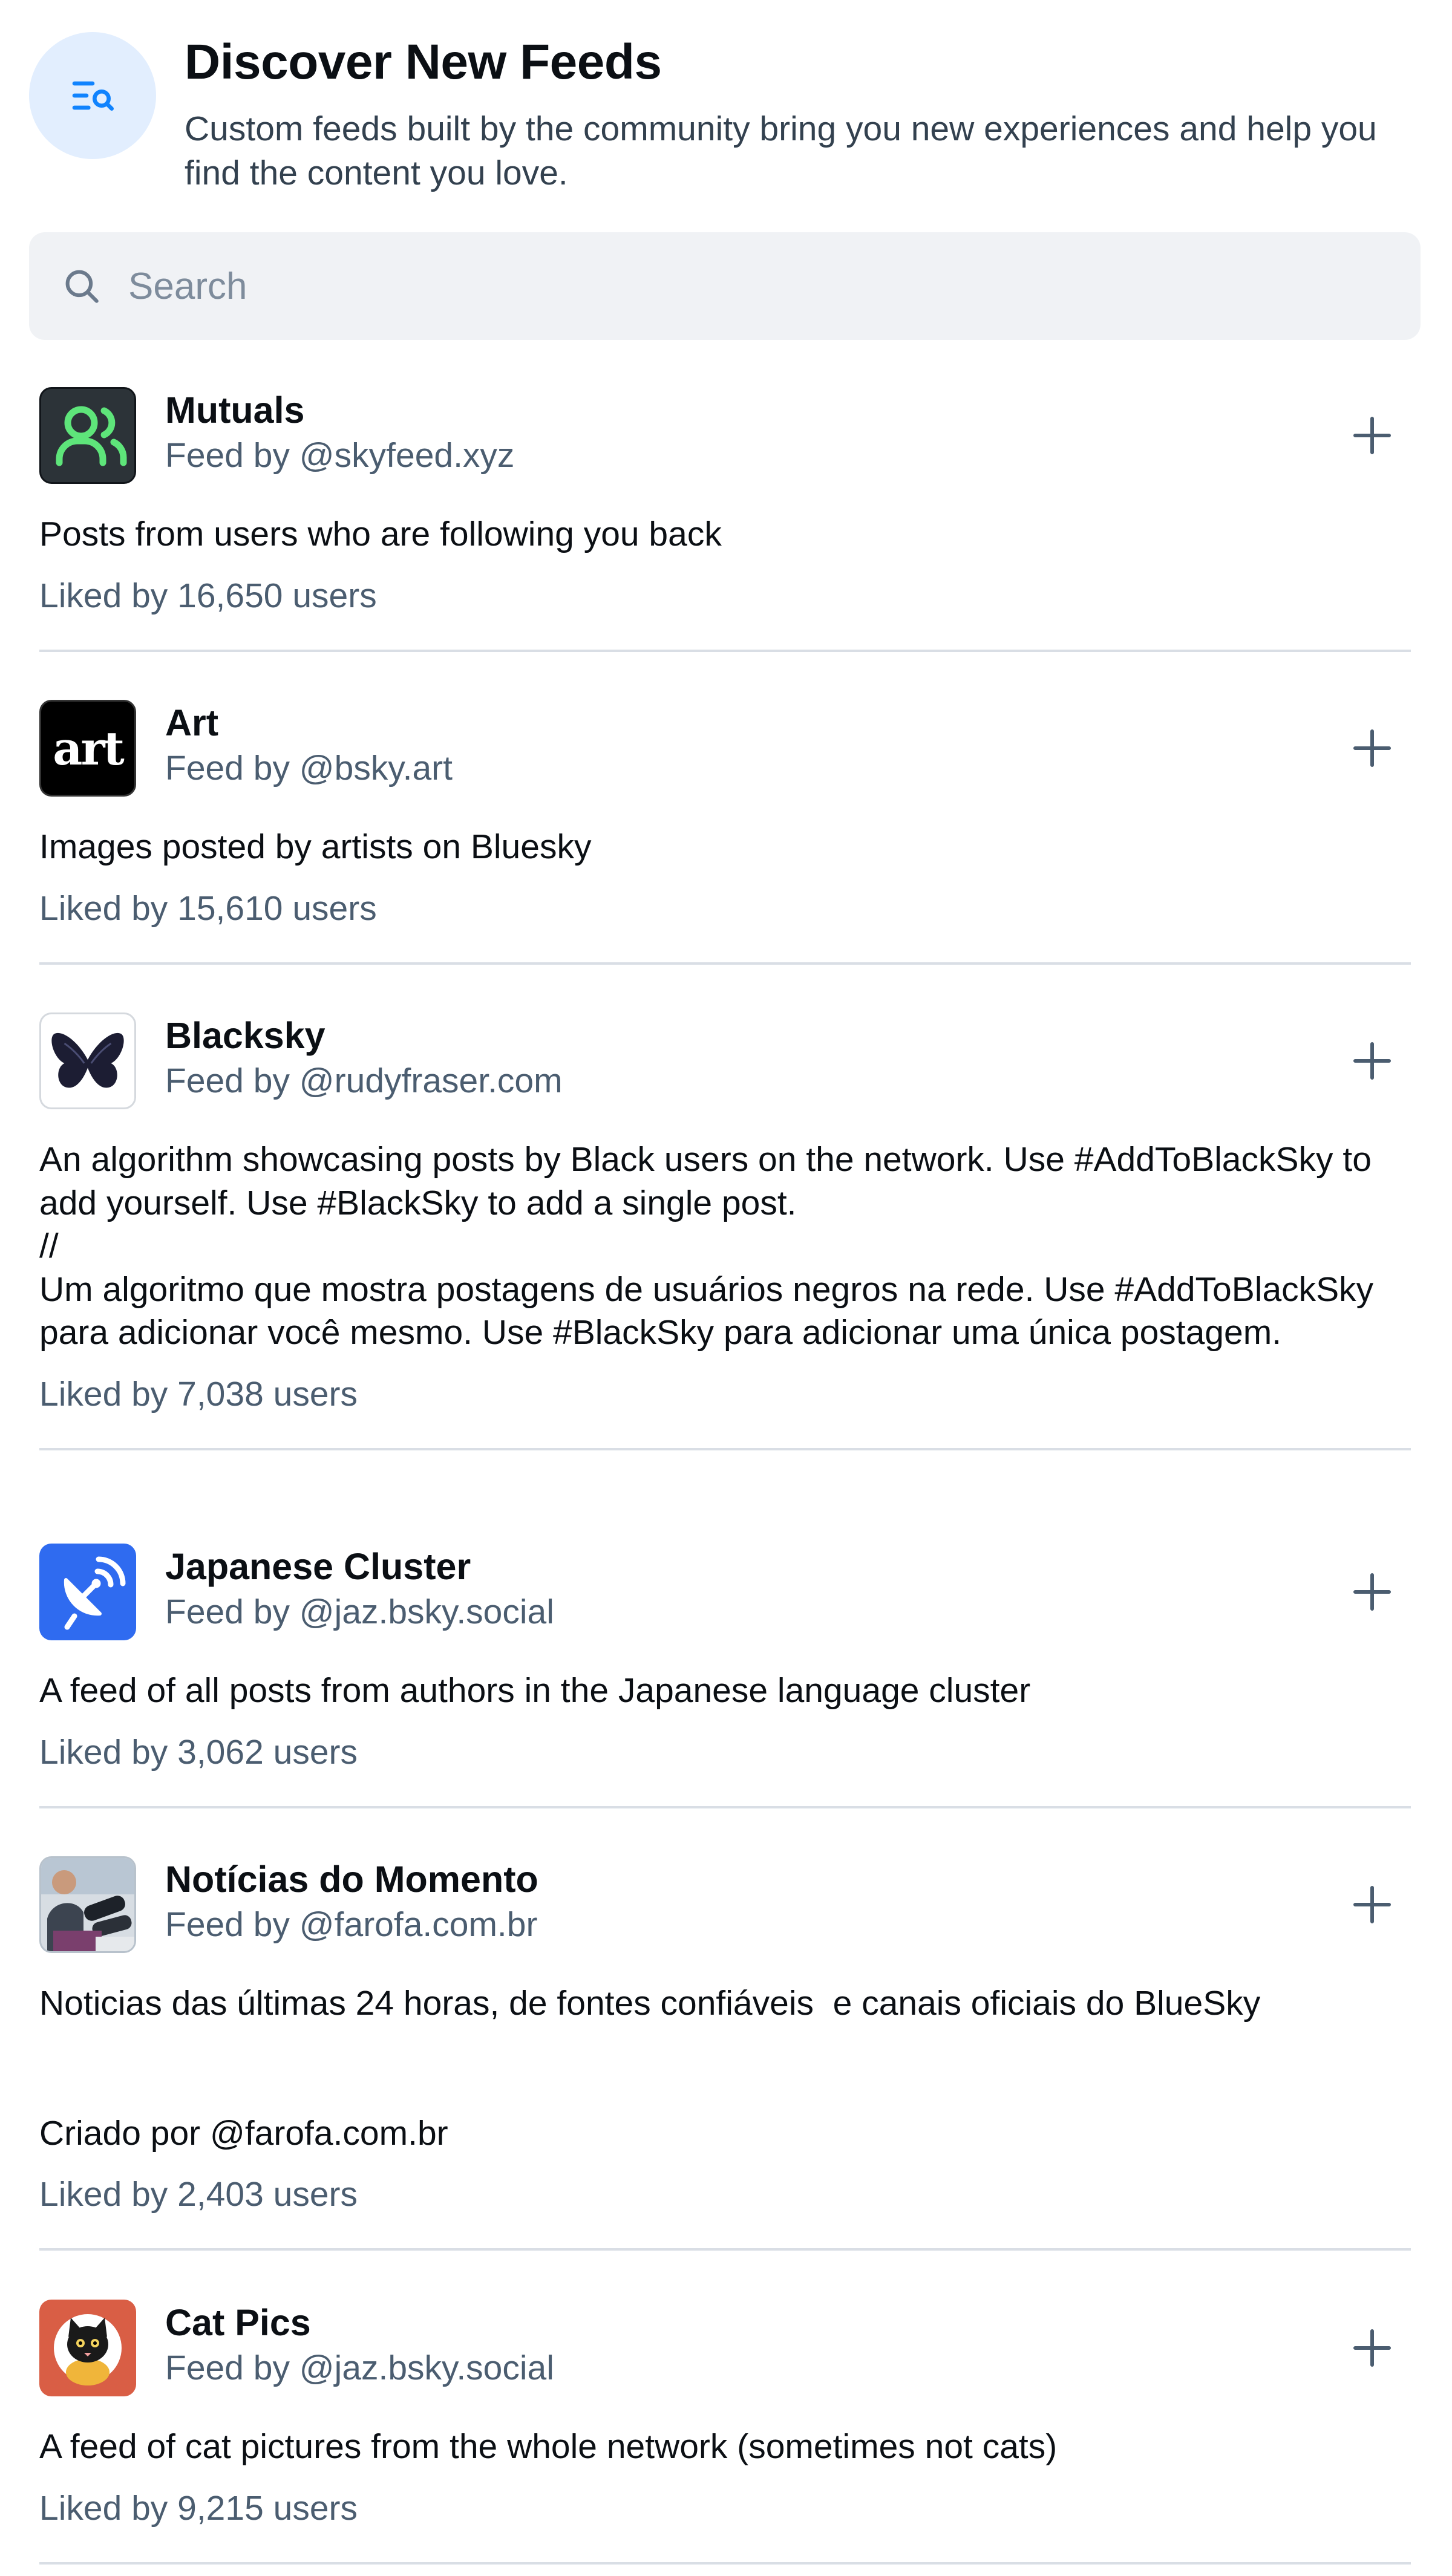 The width and height of the screenshot is (1452, 2576). I want to click on feed-likes: Liked by 7,038 users, so click(198, 1394).